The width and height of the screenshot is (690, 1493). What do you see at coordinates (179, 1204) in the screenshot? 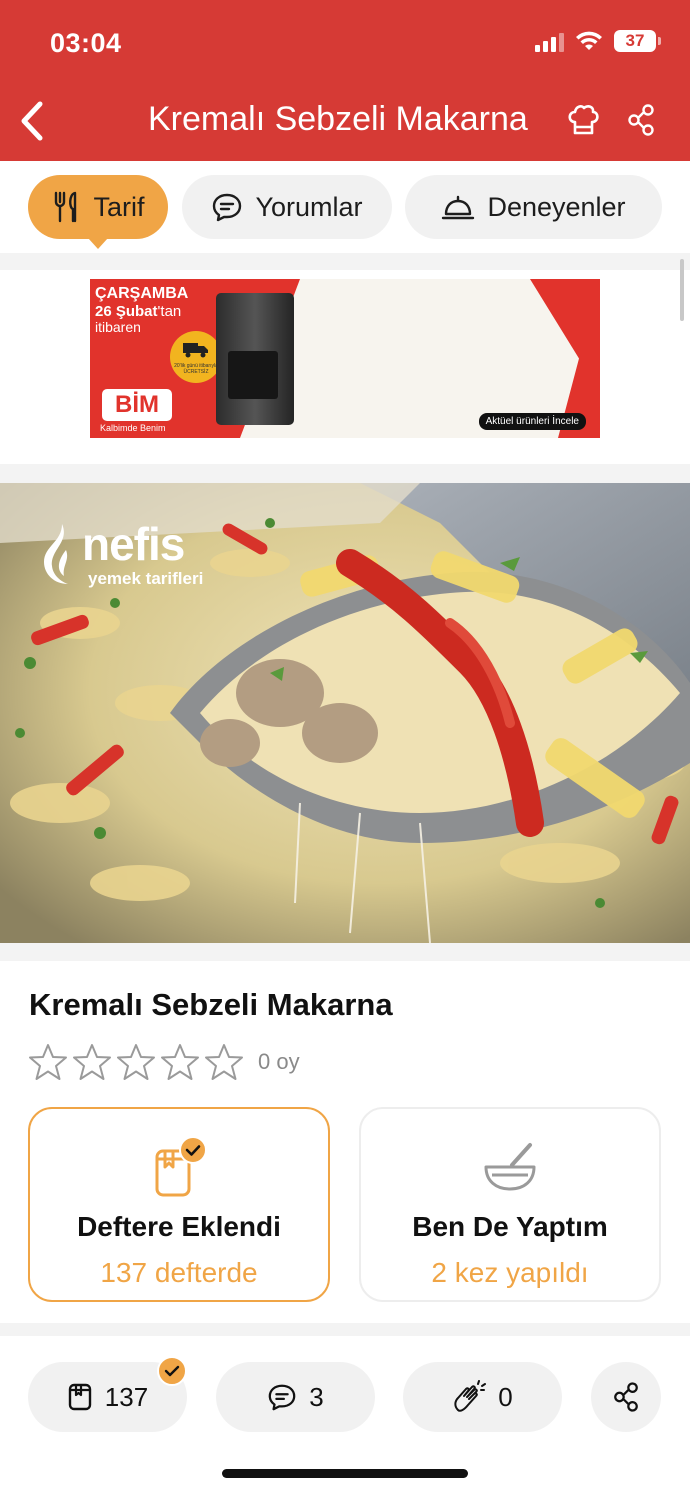
I see `added-to-notebook-card: Deftere Eklendi 137 defterde` at bounding box center [179, 1204].